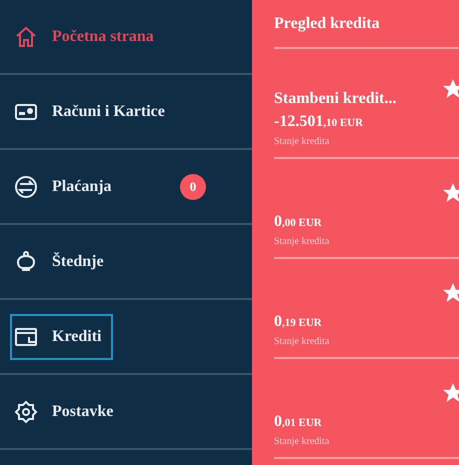 The width and height of the screenshot is (459, 465). I want to click on sidebar-item: Plaćanja, so click(63, 187).